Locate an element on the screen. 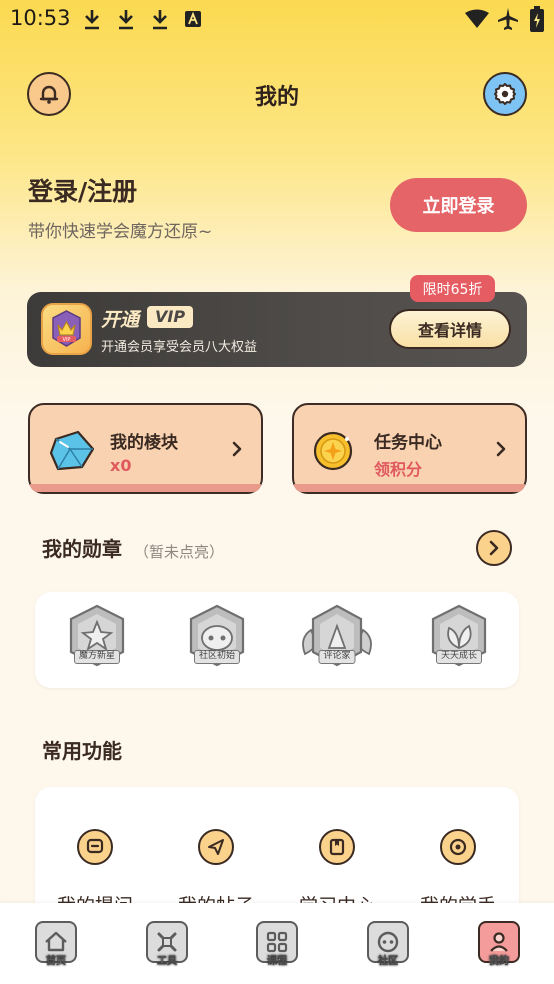 Image resolution: width=554 pixels, height=984 pixels. my-edges-card: 我的棱块 x0 is located at coordinates (145, 448).